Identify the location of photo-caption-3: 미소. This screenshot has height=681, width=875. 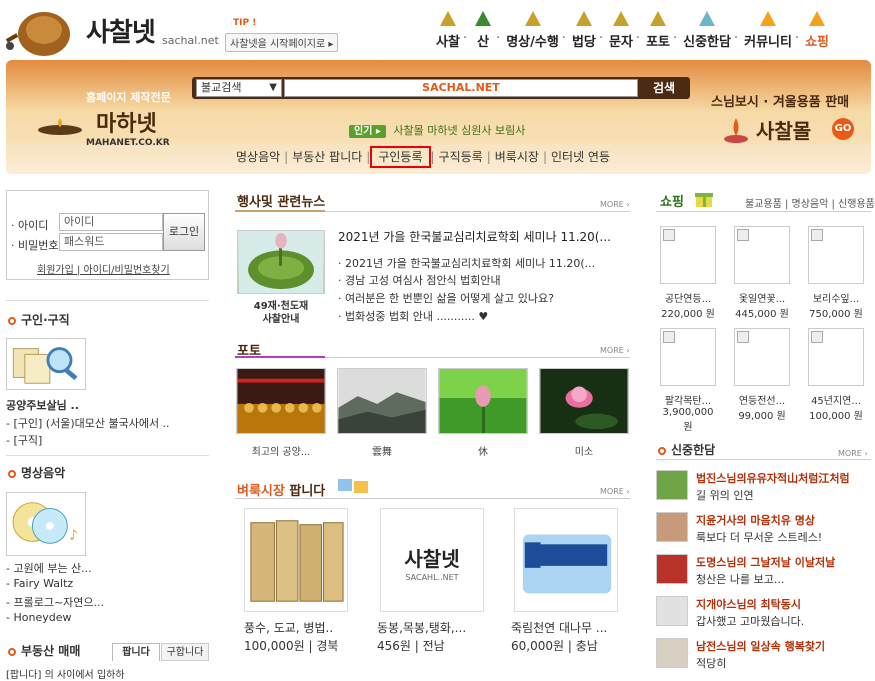
(584, 450).